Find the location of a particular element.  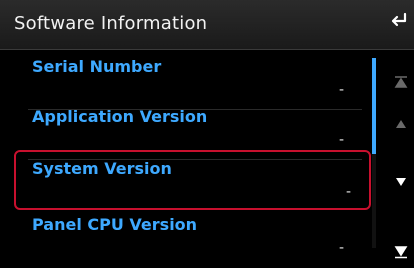

item-label: Application Version is located at coordinates (120, 116).